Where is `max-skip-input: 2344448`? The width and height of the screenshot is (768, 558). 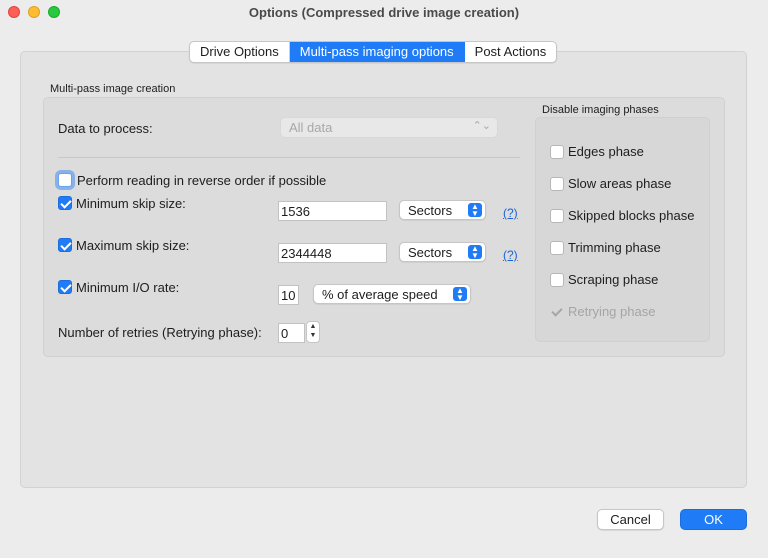
max-skip-input: 2344448 is located at coordinates (332, 253).